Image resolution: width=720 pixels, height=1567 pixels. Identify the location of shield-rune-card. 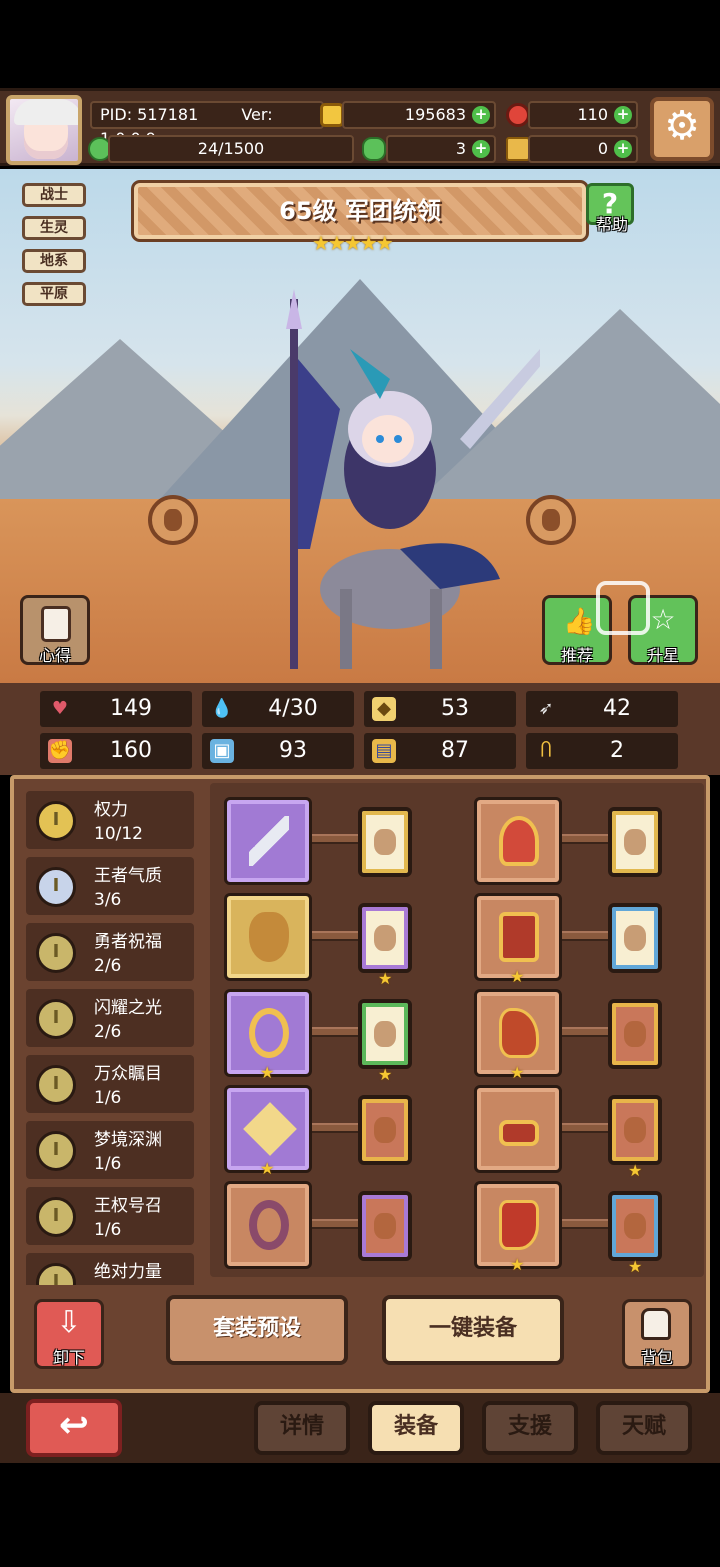
(385, 938).